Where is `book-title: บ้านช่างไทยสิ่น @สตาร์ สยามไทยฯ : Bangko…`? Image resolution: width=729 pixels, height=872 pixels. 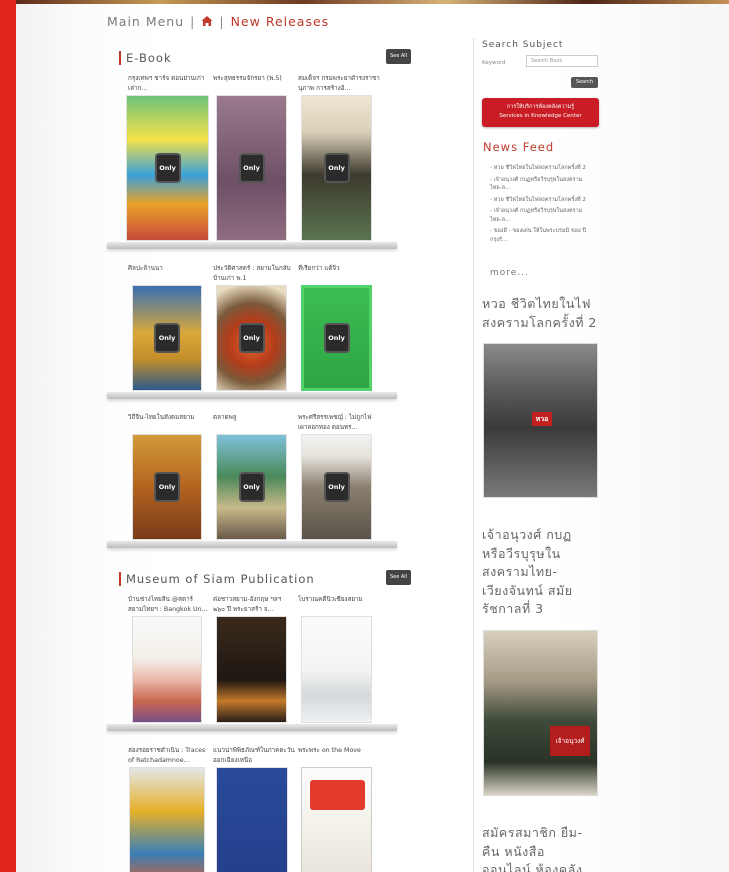 book-title: บ้านช่างไทยสิ่น @สตาร์ สยามไทยฯ : Bangko… is located at coordinates (168, 604).